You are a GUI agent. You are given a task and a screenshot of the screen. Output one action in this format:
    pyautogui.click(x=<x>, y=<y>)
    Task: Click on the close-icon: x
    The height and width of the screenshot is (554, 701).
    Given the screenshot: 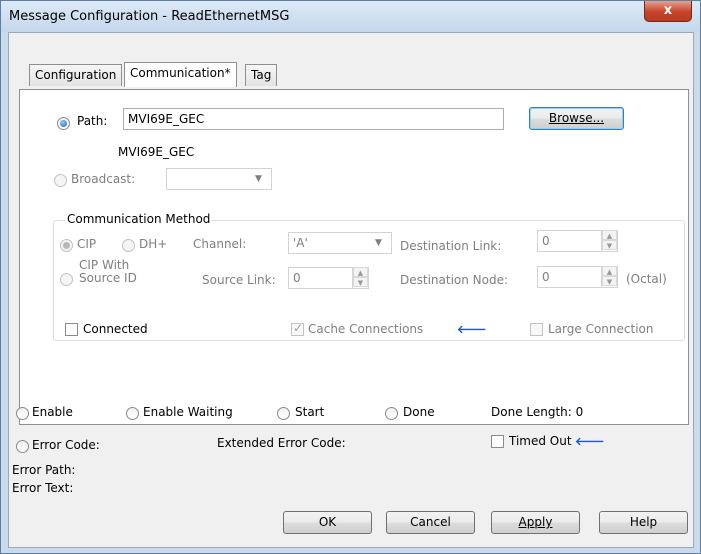 What is the action you would take?
    pyautogui.click(x=668, y=10)
    